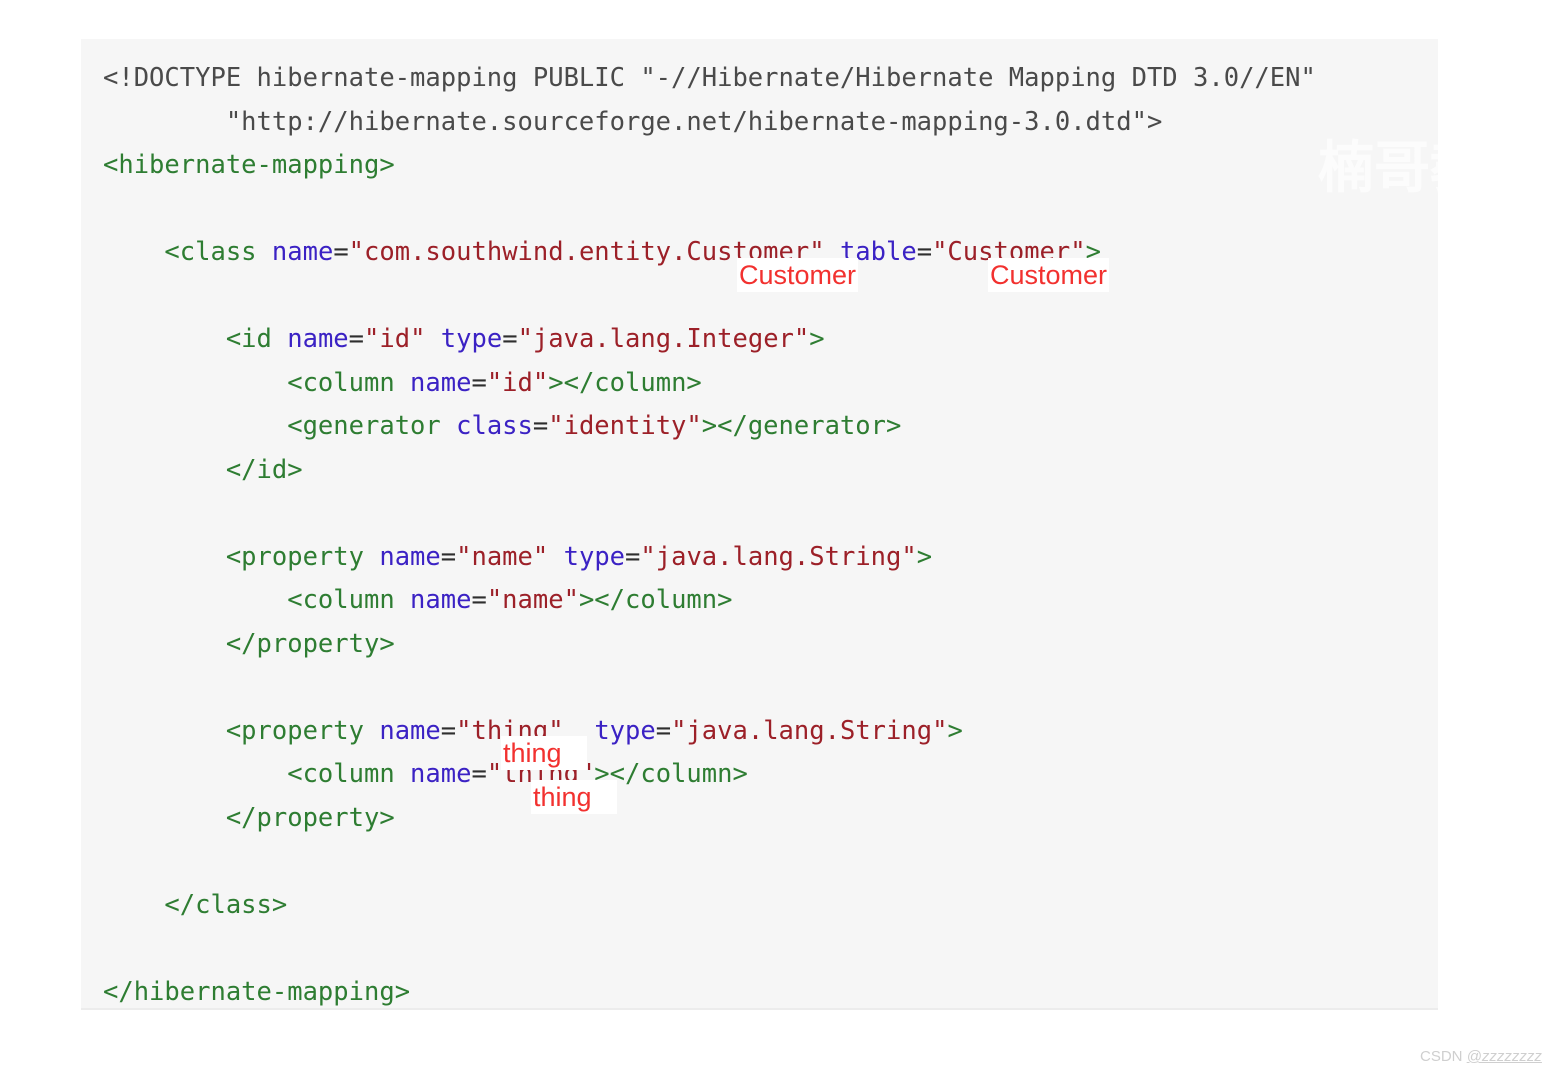 This screenshot has width=1543, height=1077. I want to click on code-token-tag: <generator, so click(280, 426).